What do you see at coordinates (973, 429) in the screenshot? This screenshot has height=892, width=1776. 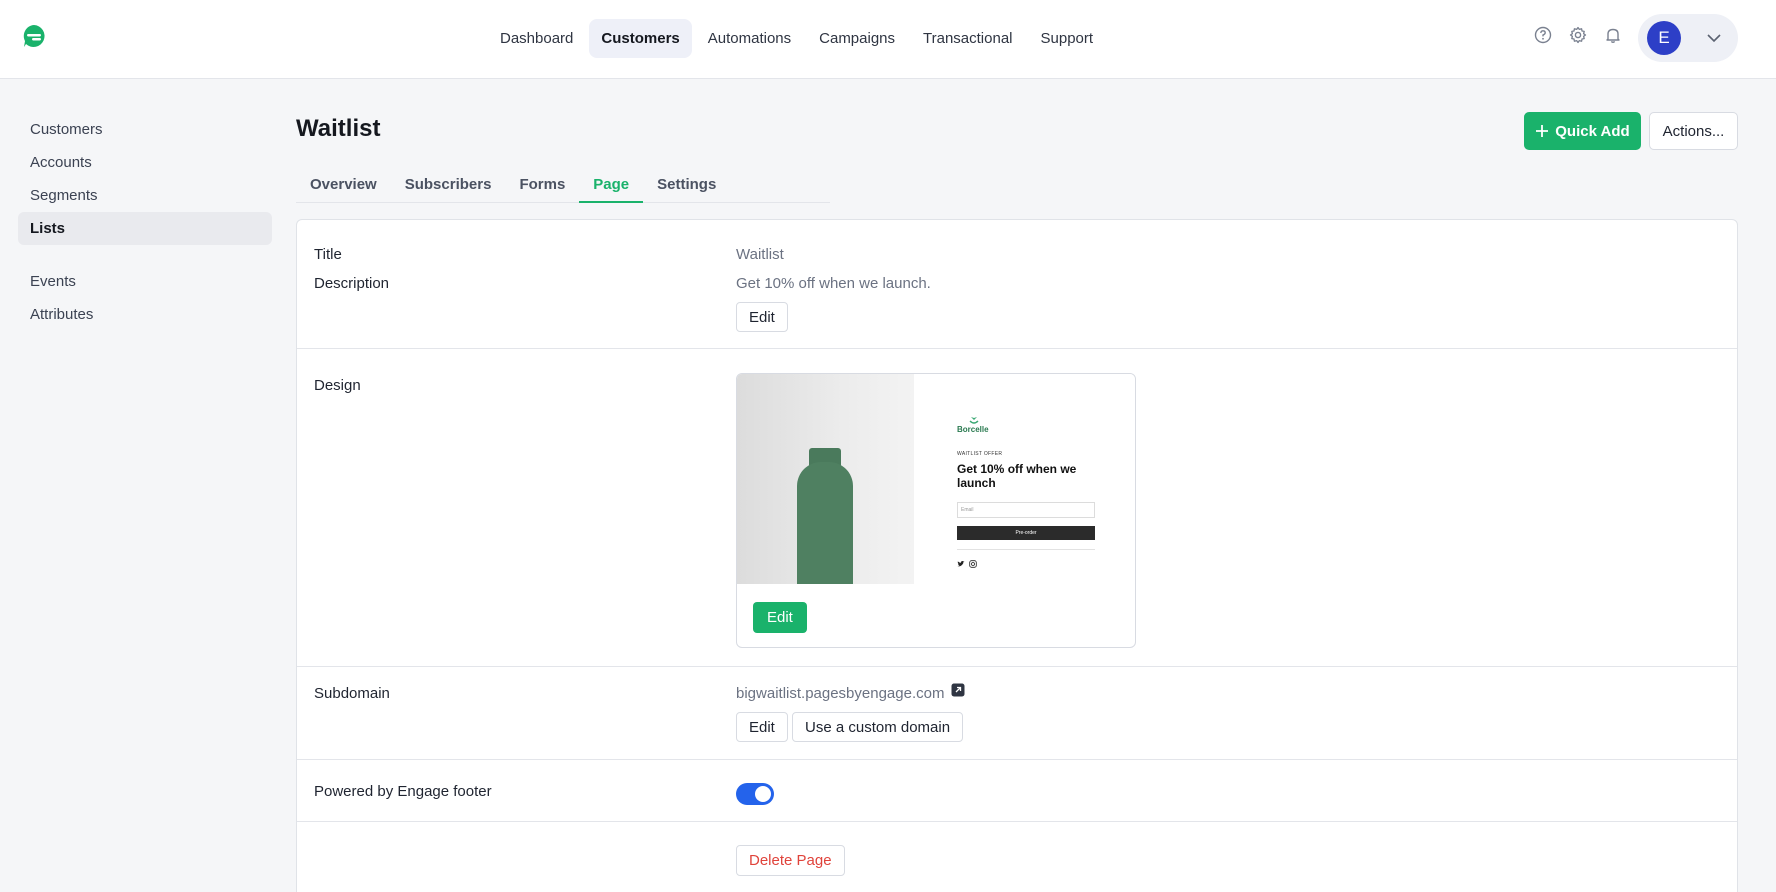 I see `preview-brand: Borcelle` at bounding box center [973, 429].